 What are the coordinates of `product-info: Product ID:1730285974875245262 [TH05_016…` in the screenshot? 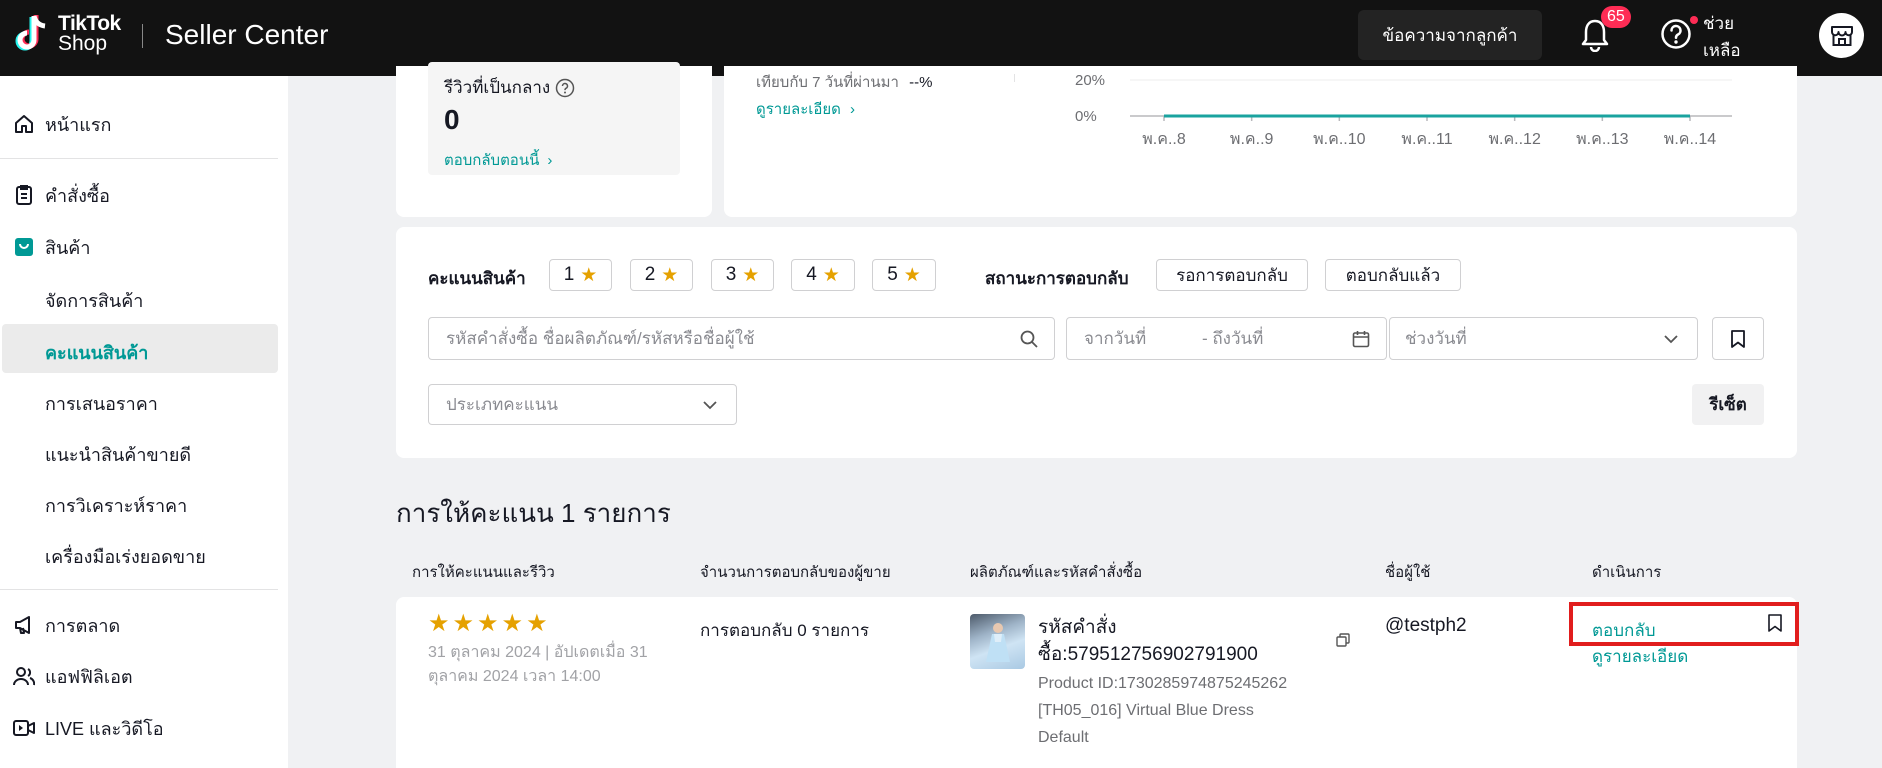 It's located at (1162, 710).